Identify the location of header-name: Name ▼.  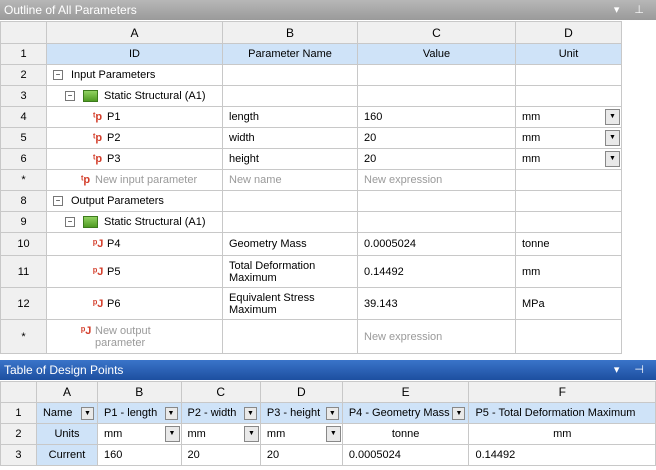
(67, 413).